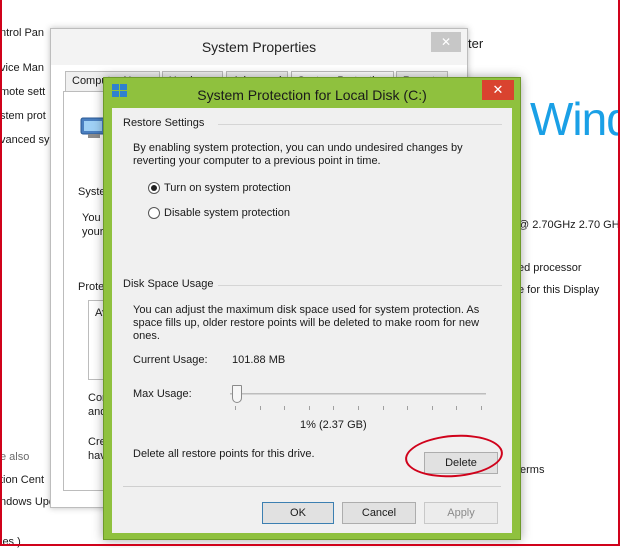  Describe the element at coordinates (93, 232) in the screenshot. I see `sp-fragment-your: your` at that location.